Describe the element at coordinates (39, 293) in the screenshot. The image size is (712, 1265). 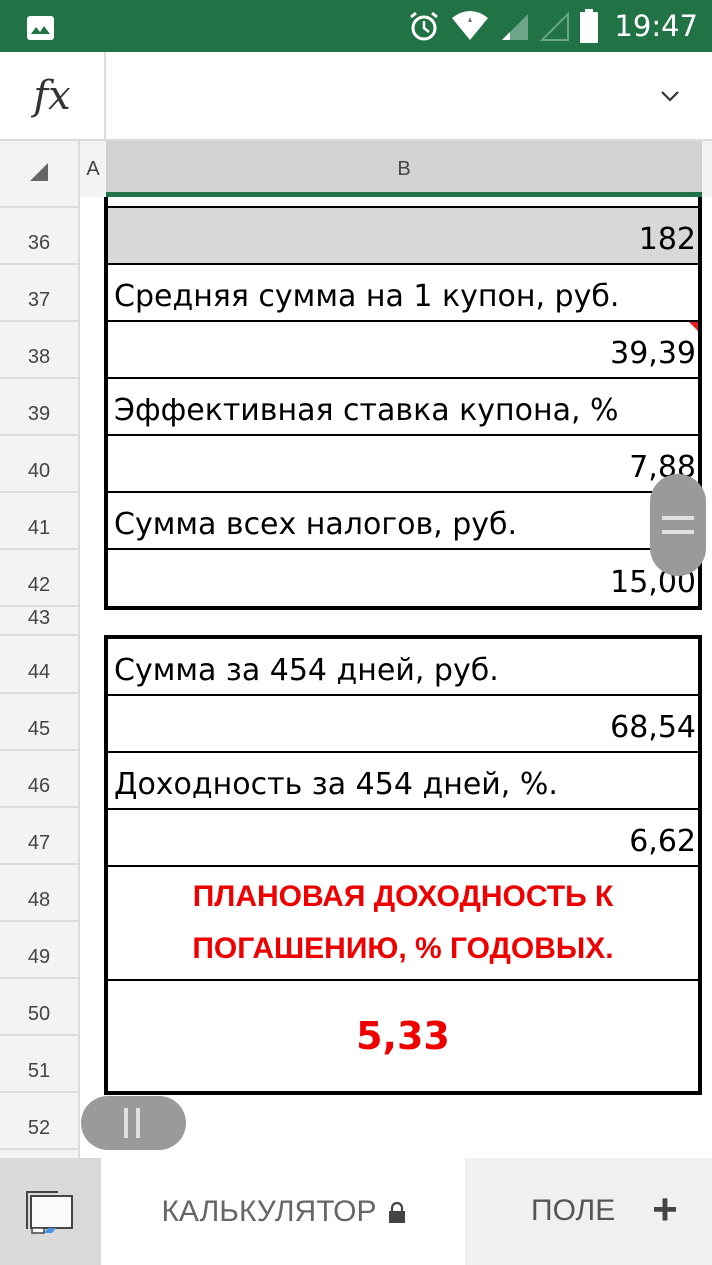
I see `row-header: 37` at that location.